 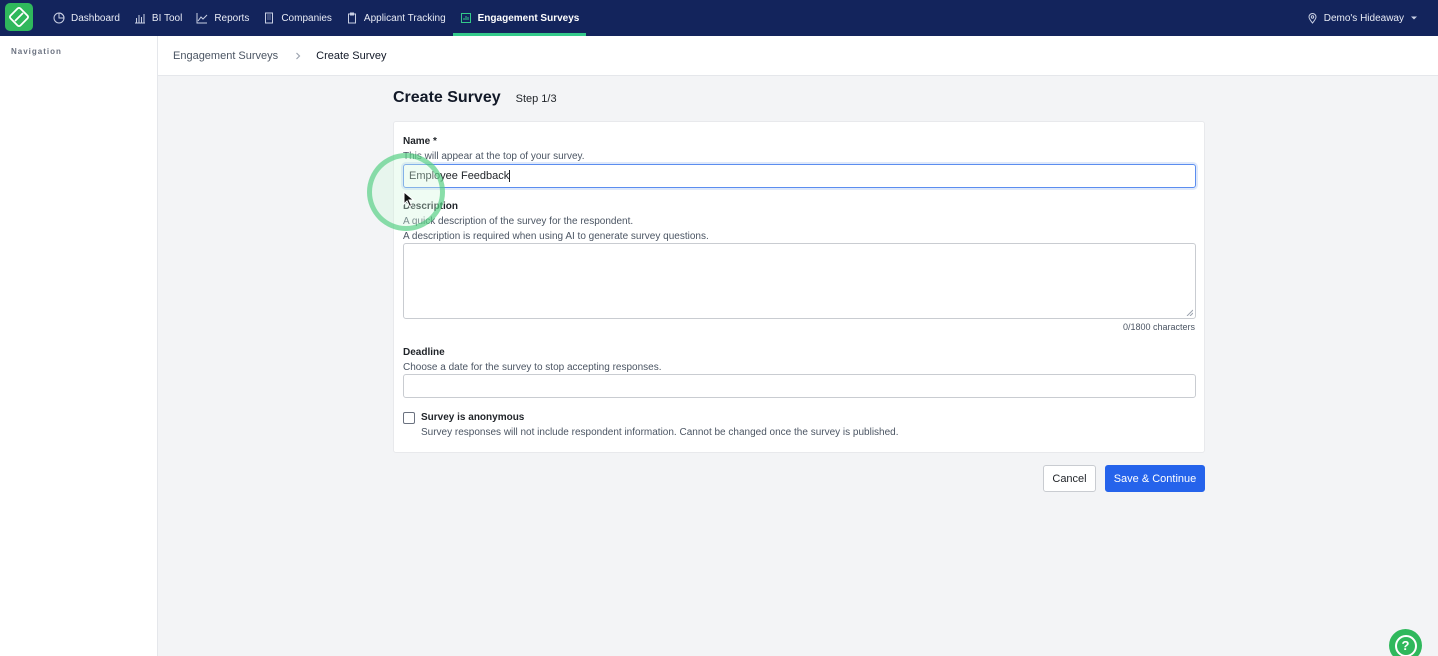 I want to click on anonymous-label: Survey is anonymous, so click(x=472, y=417).